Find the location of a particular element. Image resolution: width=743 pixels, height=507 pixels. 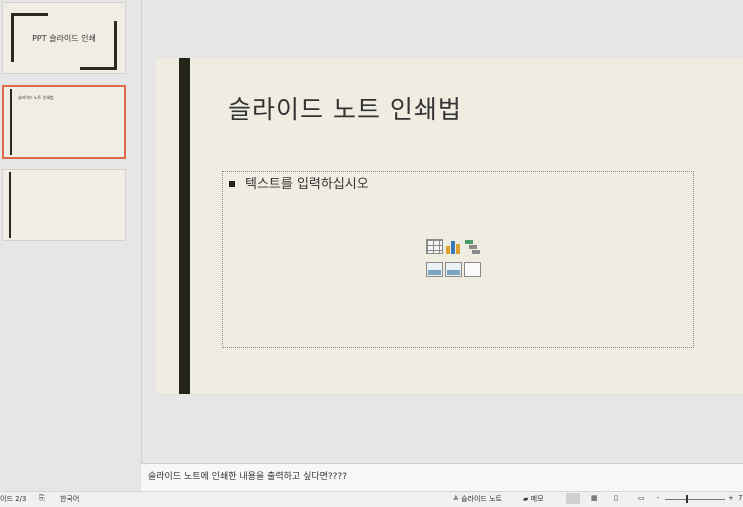

normal-view-button is located at coordinates (573, 498).